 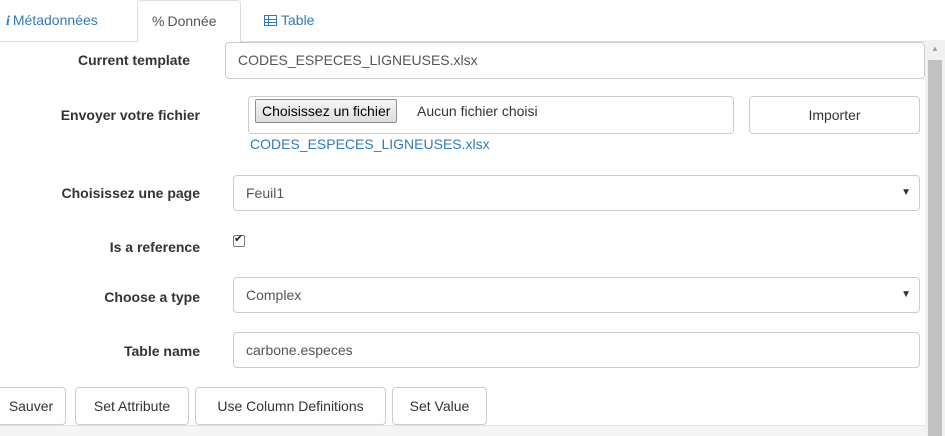 I want to click on tab-donnee: % Donnée, so click(x=189, y=21).